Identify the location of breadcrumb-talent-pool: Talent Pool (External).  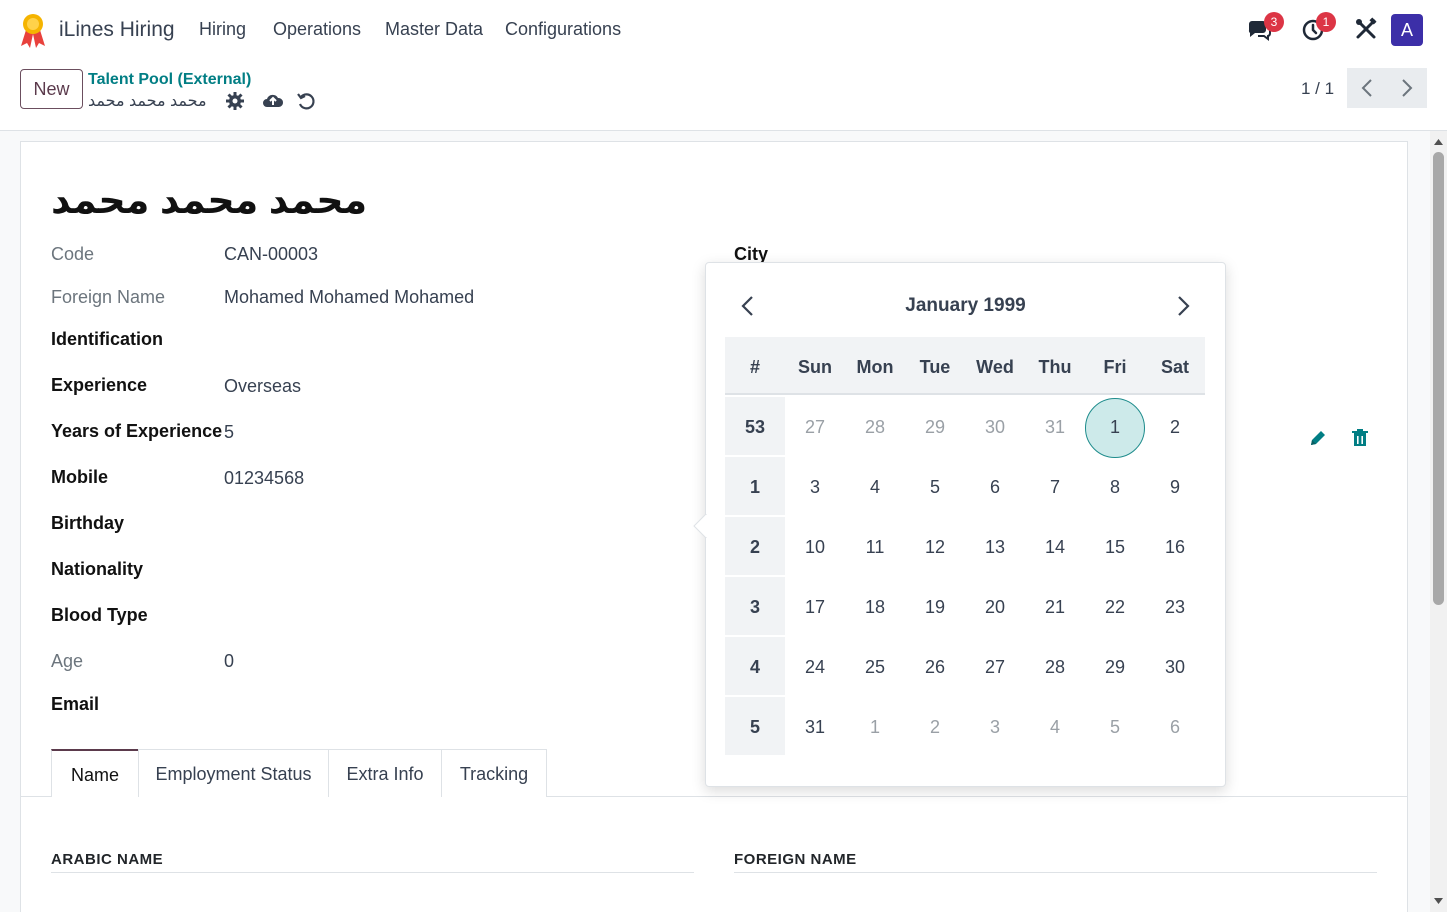
(169, 80).